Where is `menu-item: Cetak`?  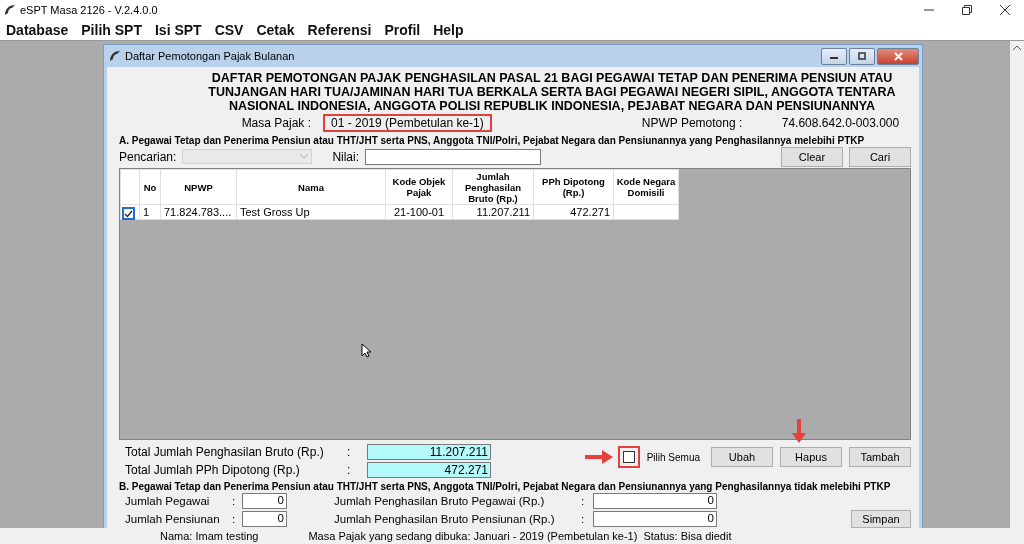
menu-item: Cetak is located at coordinates (275, 30).